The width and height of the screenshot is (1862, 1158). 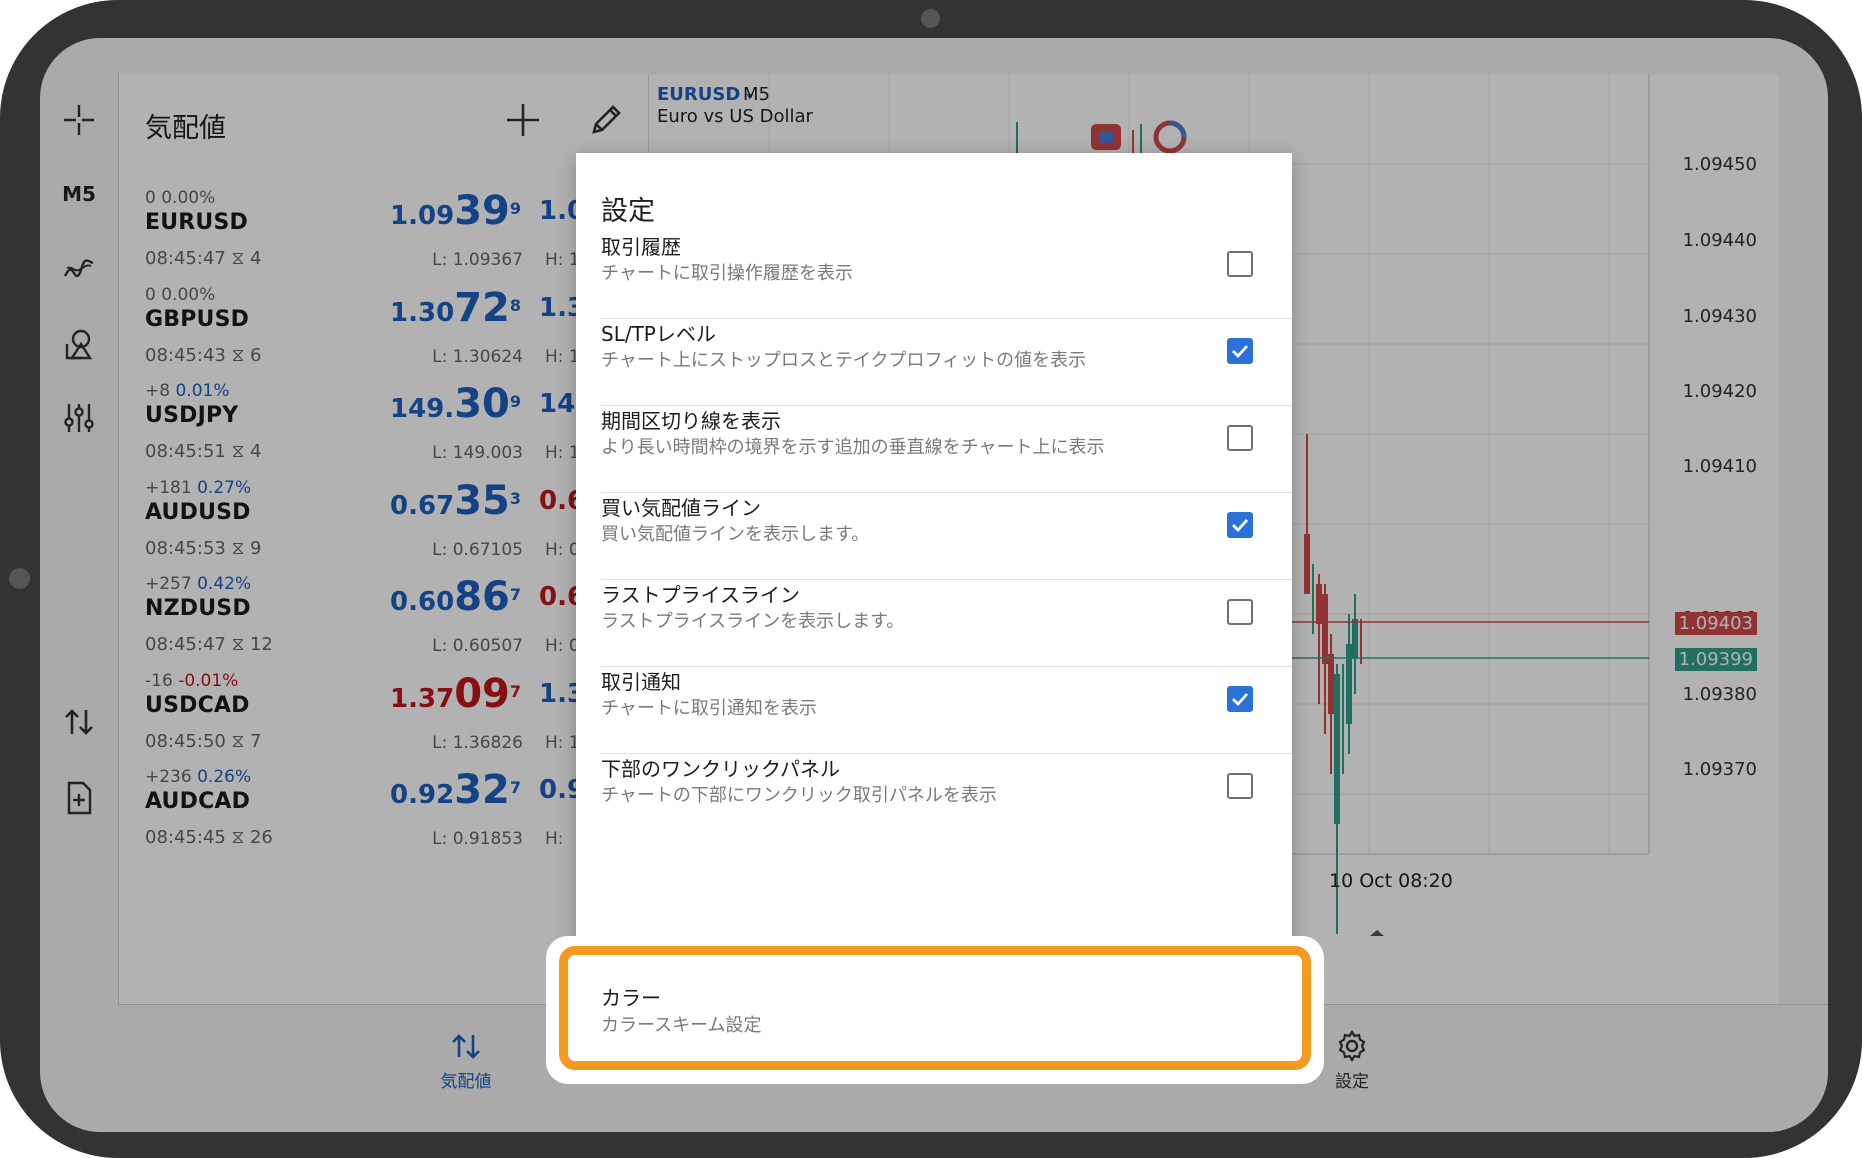 I want to click on gear-icon, so click(x=1352, y=1046).